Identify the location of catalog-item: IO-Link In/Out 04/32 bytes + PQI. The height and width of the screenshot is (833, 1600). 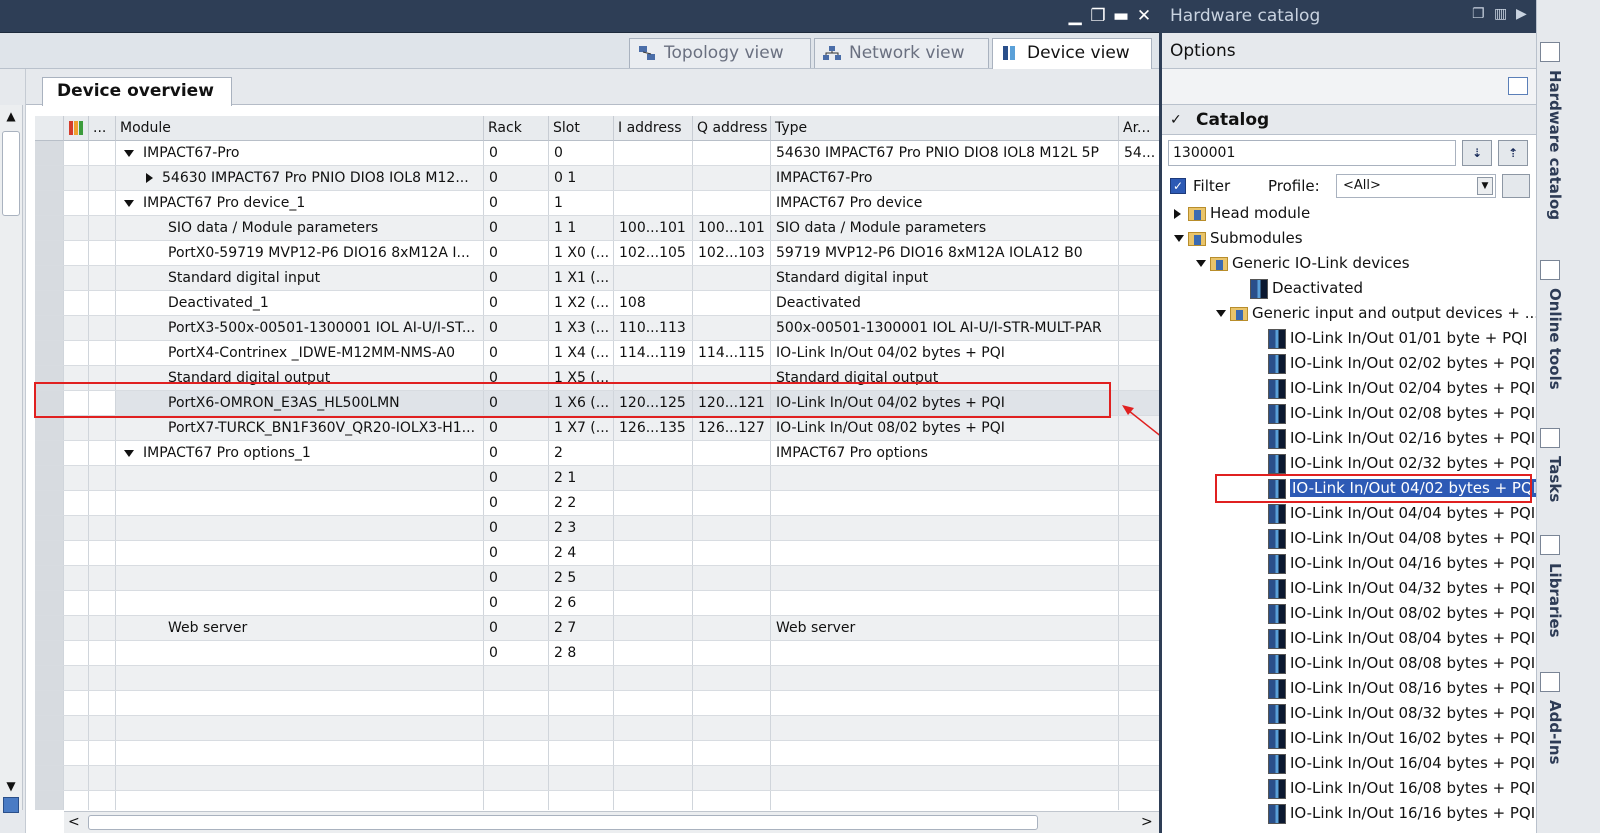
(1394, 588).